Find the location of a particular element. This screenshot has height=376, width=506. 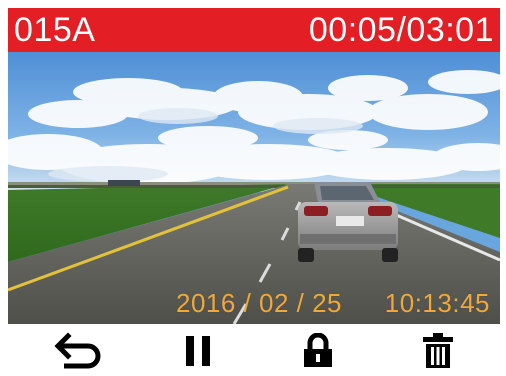

control-bar is located at coordinates (254, 351).